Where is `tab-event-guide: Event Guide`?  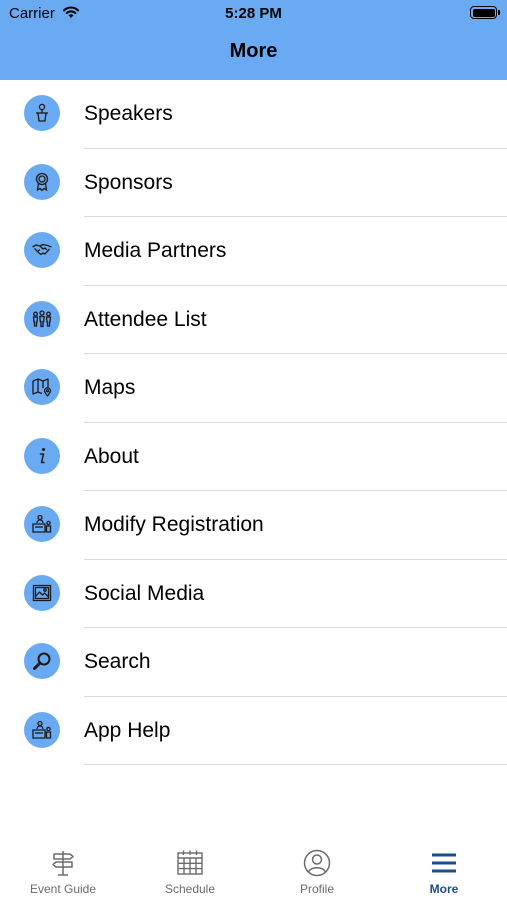 tab-event-guide: Event Guide is located at coordinates (63, 868).